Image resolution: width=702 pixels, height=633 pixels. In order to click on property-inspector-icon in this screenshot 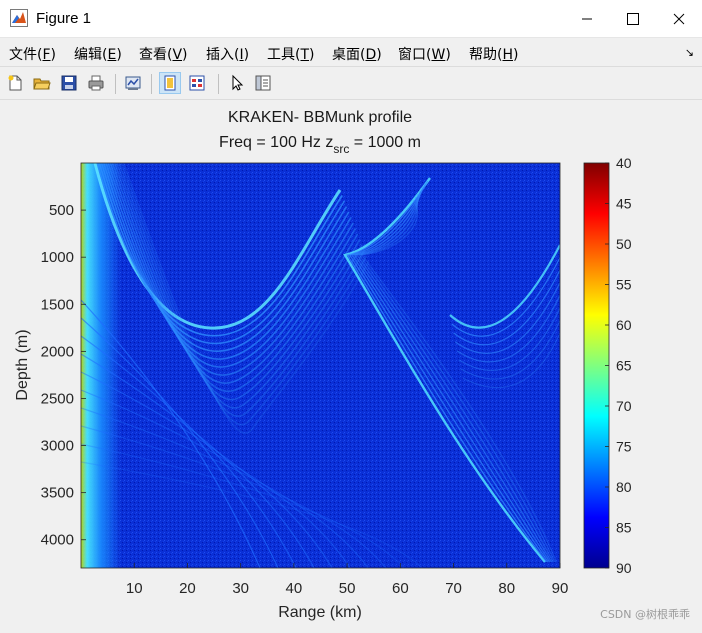, I will do `click(263, 83)`.